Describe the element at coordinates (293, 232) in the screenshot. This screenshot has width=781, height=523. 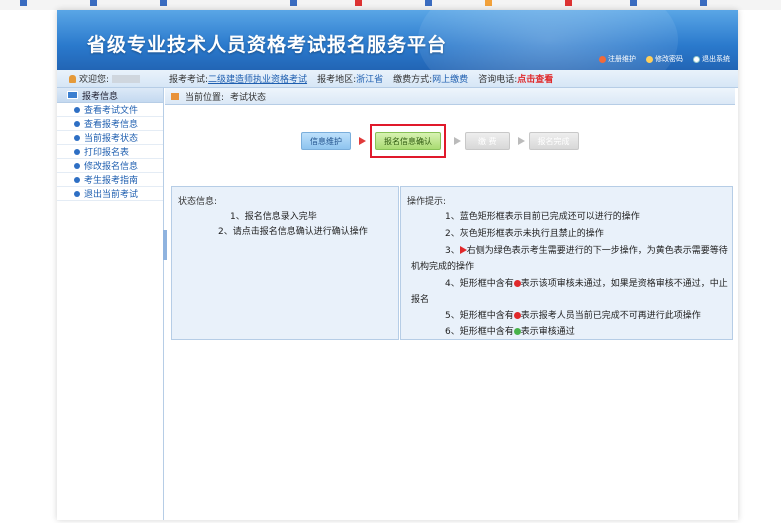
I see `status-line: 2、请点击报名信息确认进行确认操作` at that location.